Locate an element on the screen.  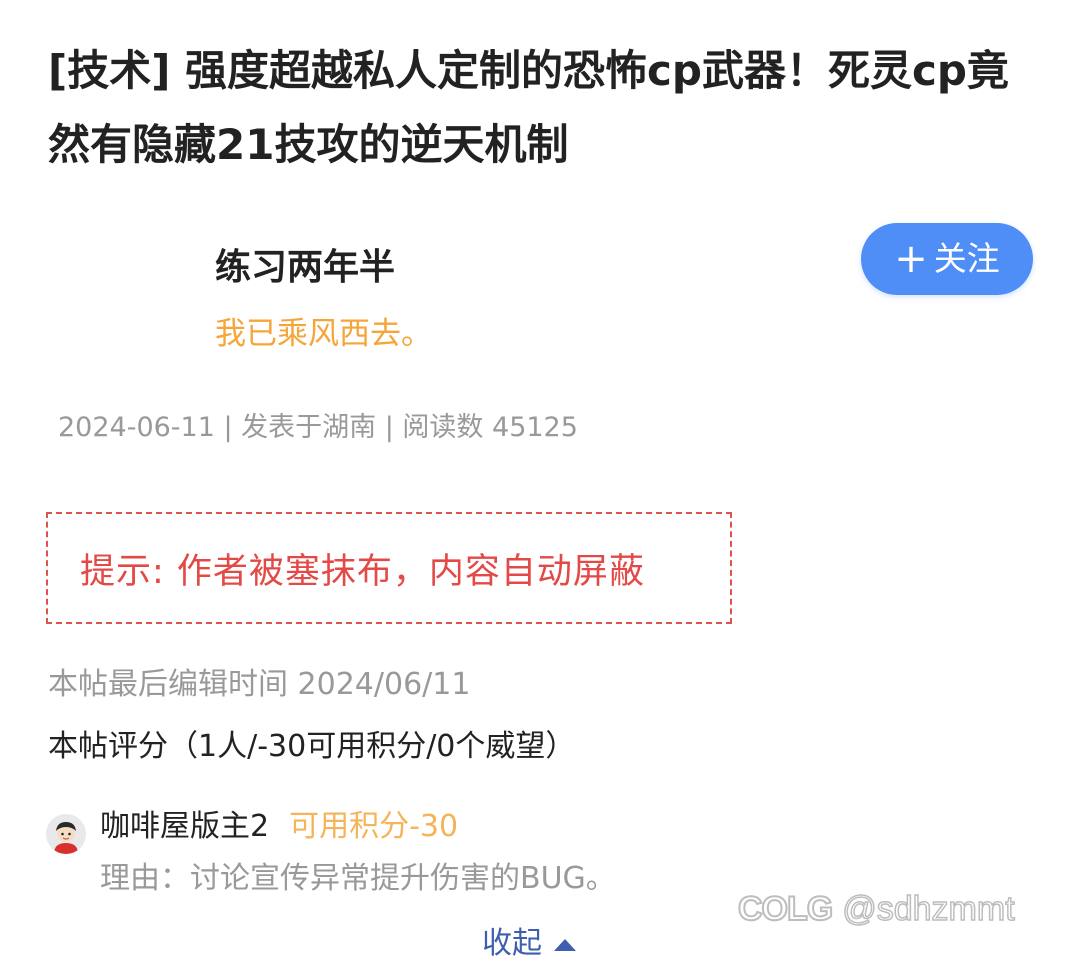
collapse-button: 收起 is located at coordinates (529, 944).